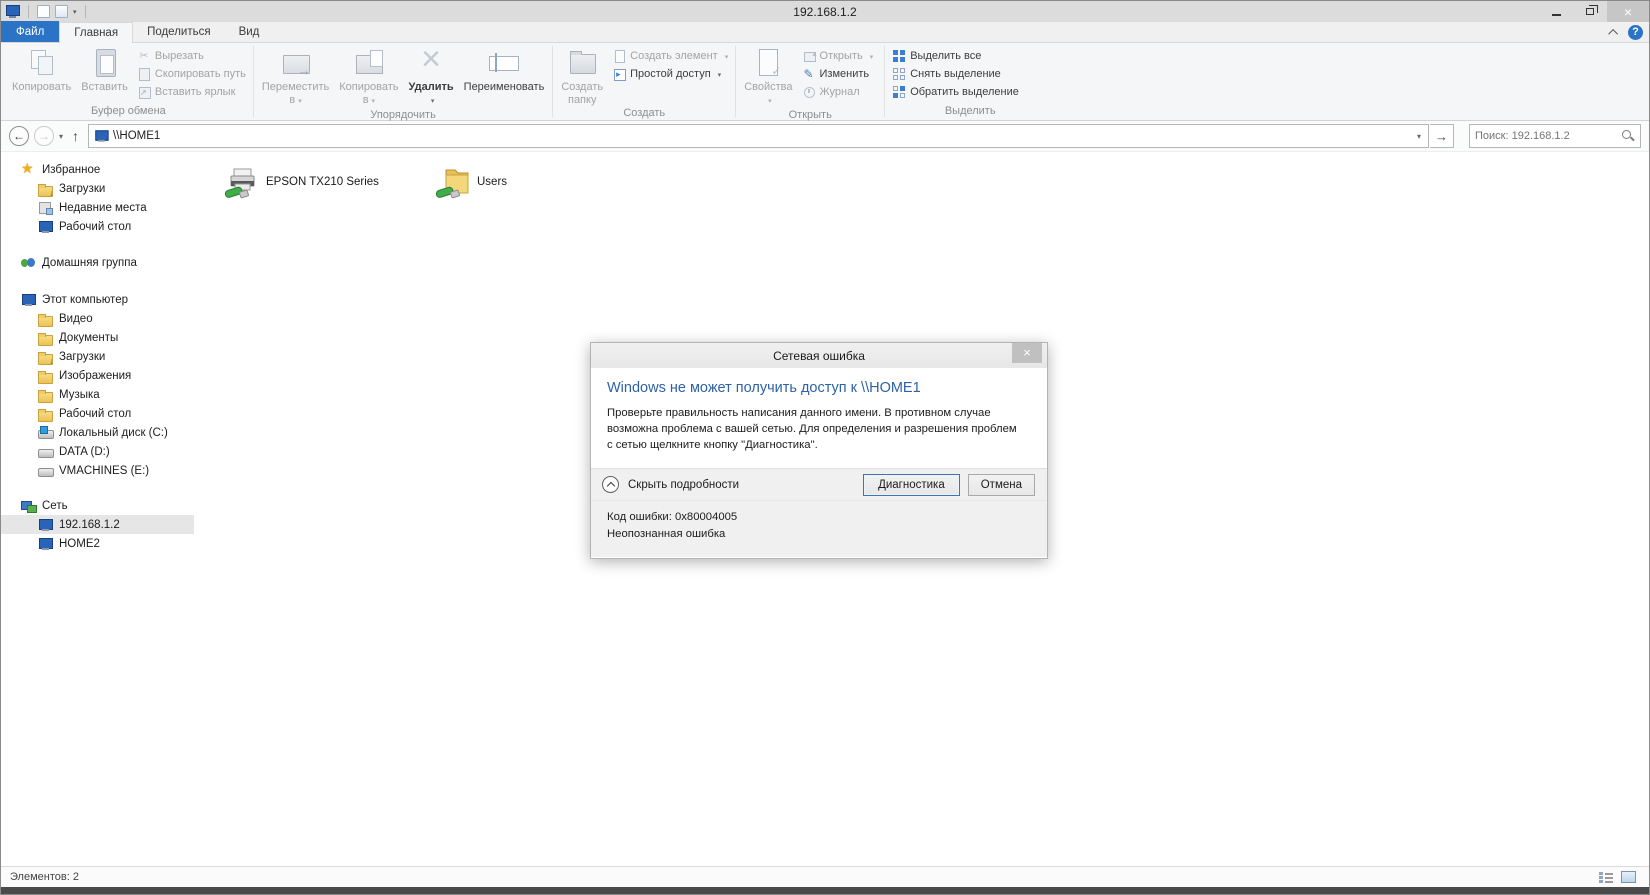 Image resolution: width=1650 pixels, height=895 pixels. I want to click on move-to-button: Переместить в, so click(295, 76).